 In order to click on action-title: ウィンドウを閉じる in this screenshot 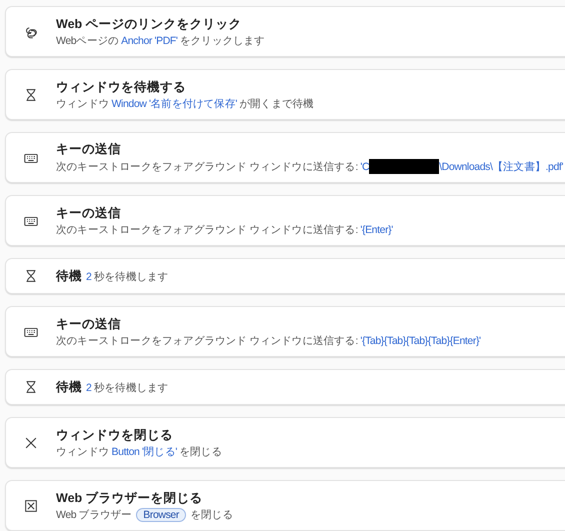, I will do `click(115, 435)`.